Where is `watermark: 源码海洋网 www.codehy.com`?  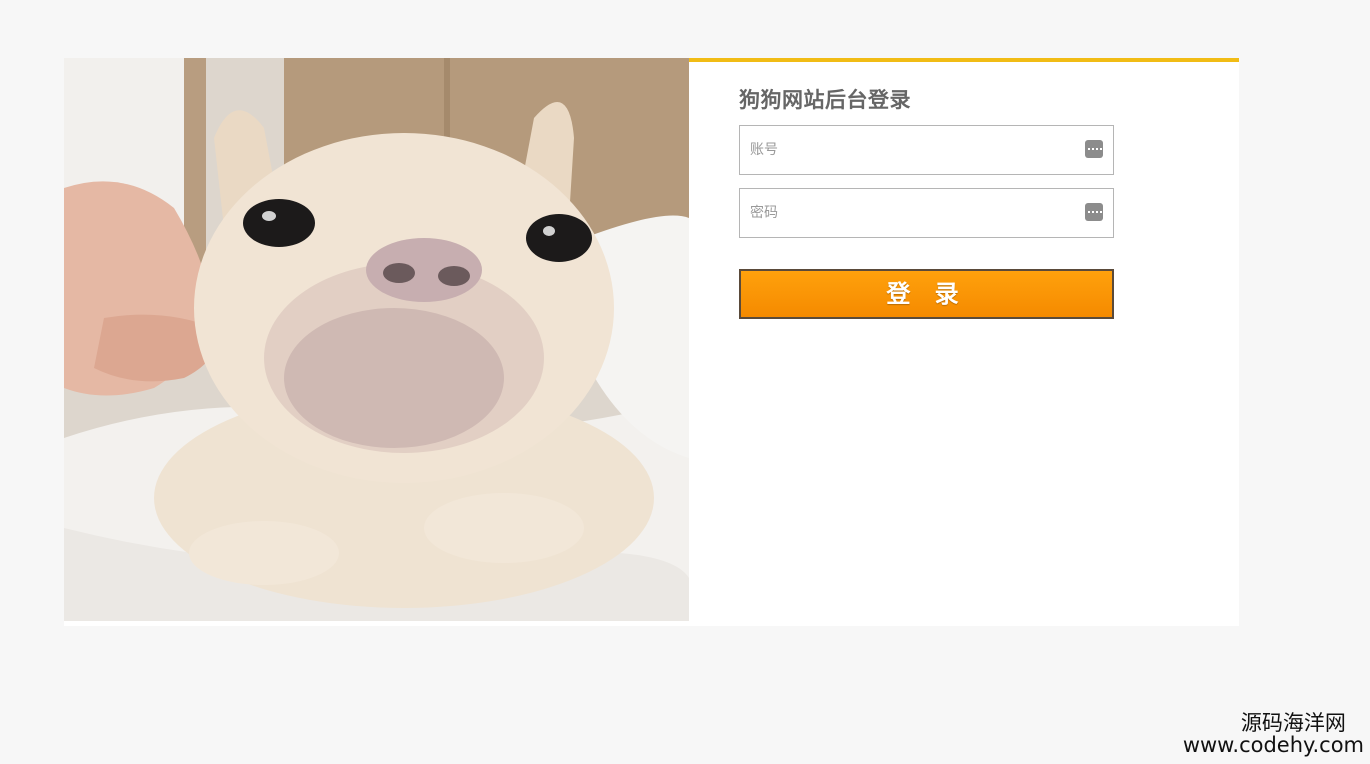 watermark: 源码海洋网 www.codehy.com is located at coordinates (1273, 734).